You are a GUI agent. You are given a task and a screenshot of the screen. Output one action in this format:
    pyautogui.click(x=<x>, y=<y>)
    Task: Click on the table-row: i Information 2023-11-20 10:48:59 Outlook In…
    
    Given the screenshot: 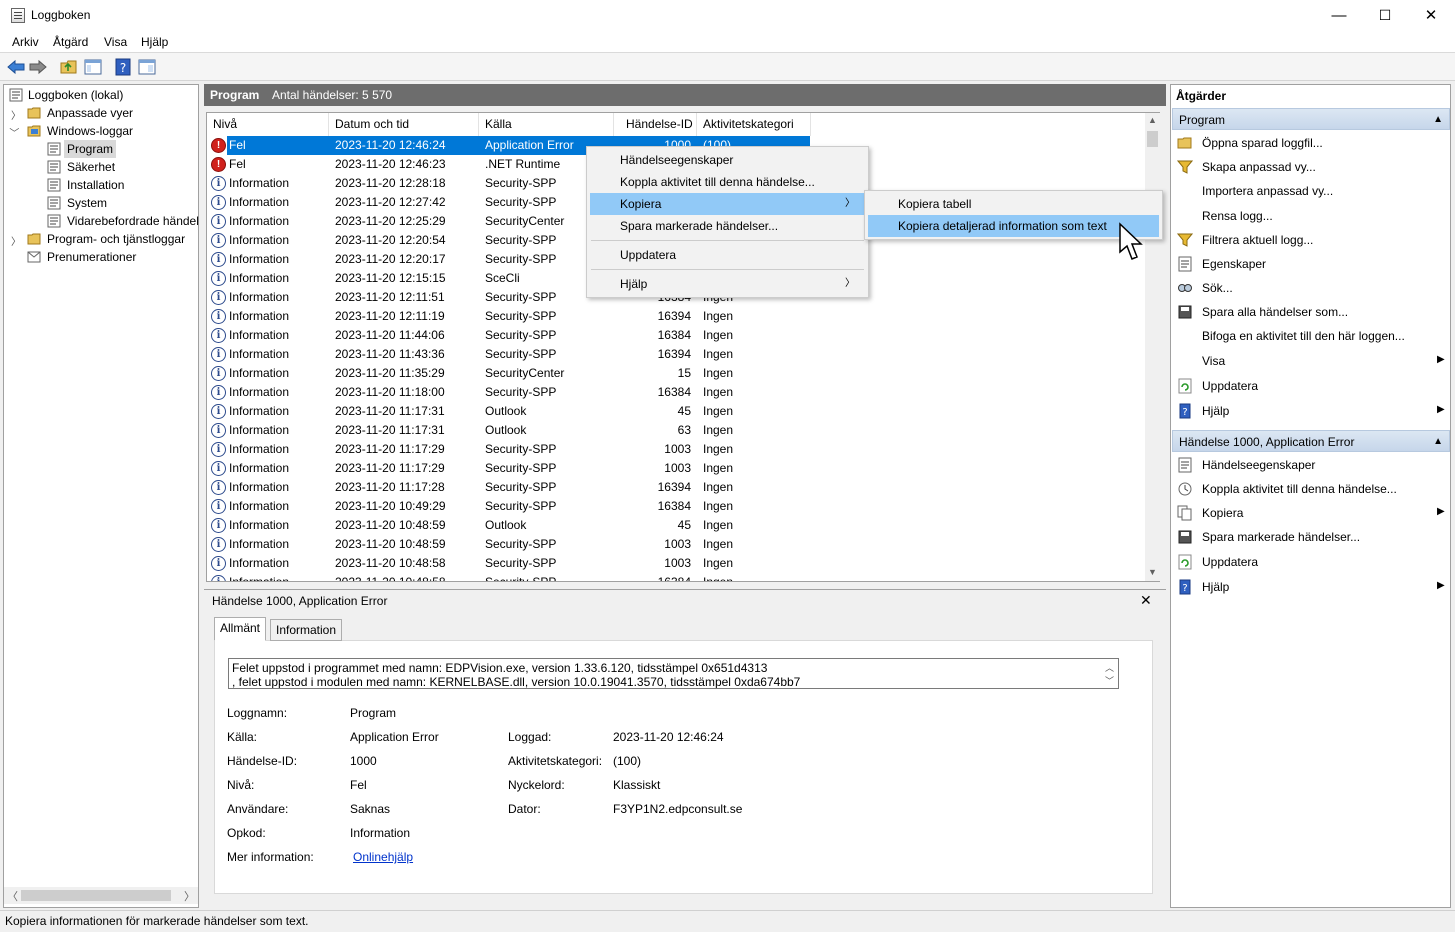 What is the action you would take?
    pyautogui.click(x=677, y=525)
    